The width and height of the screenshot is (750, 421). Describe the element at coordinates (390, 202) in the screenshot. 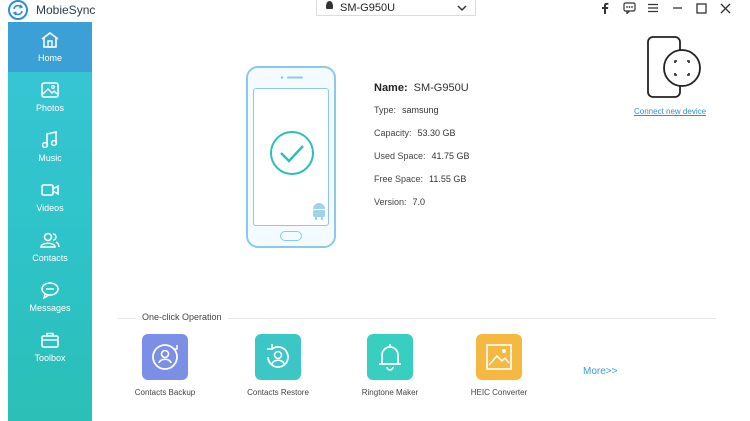

I see `device-version-label: Version:` at that location.